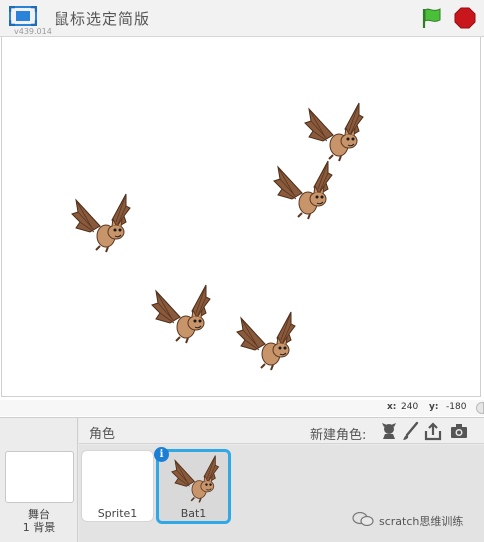 The width and height of the screenshot is (484, 542). I want to click on stop-icon, so click(465, 18).